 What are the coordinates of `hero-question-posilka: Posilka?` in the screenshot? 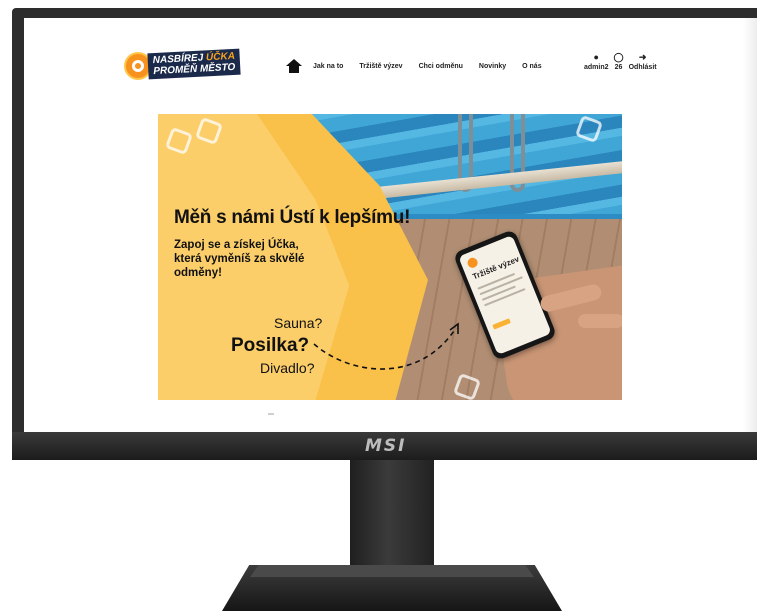 It's located at (270, 345).